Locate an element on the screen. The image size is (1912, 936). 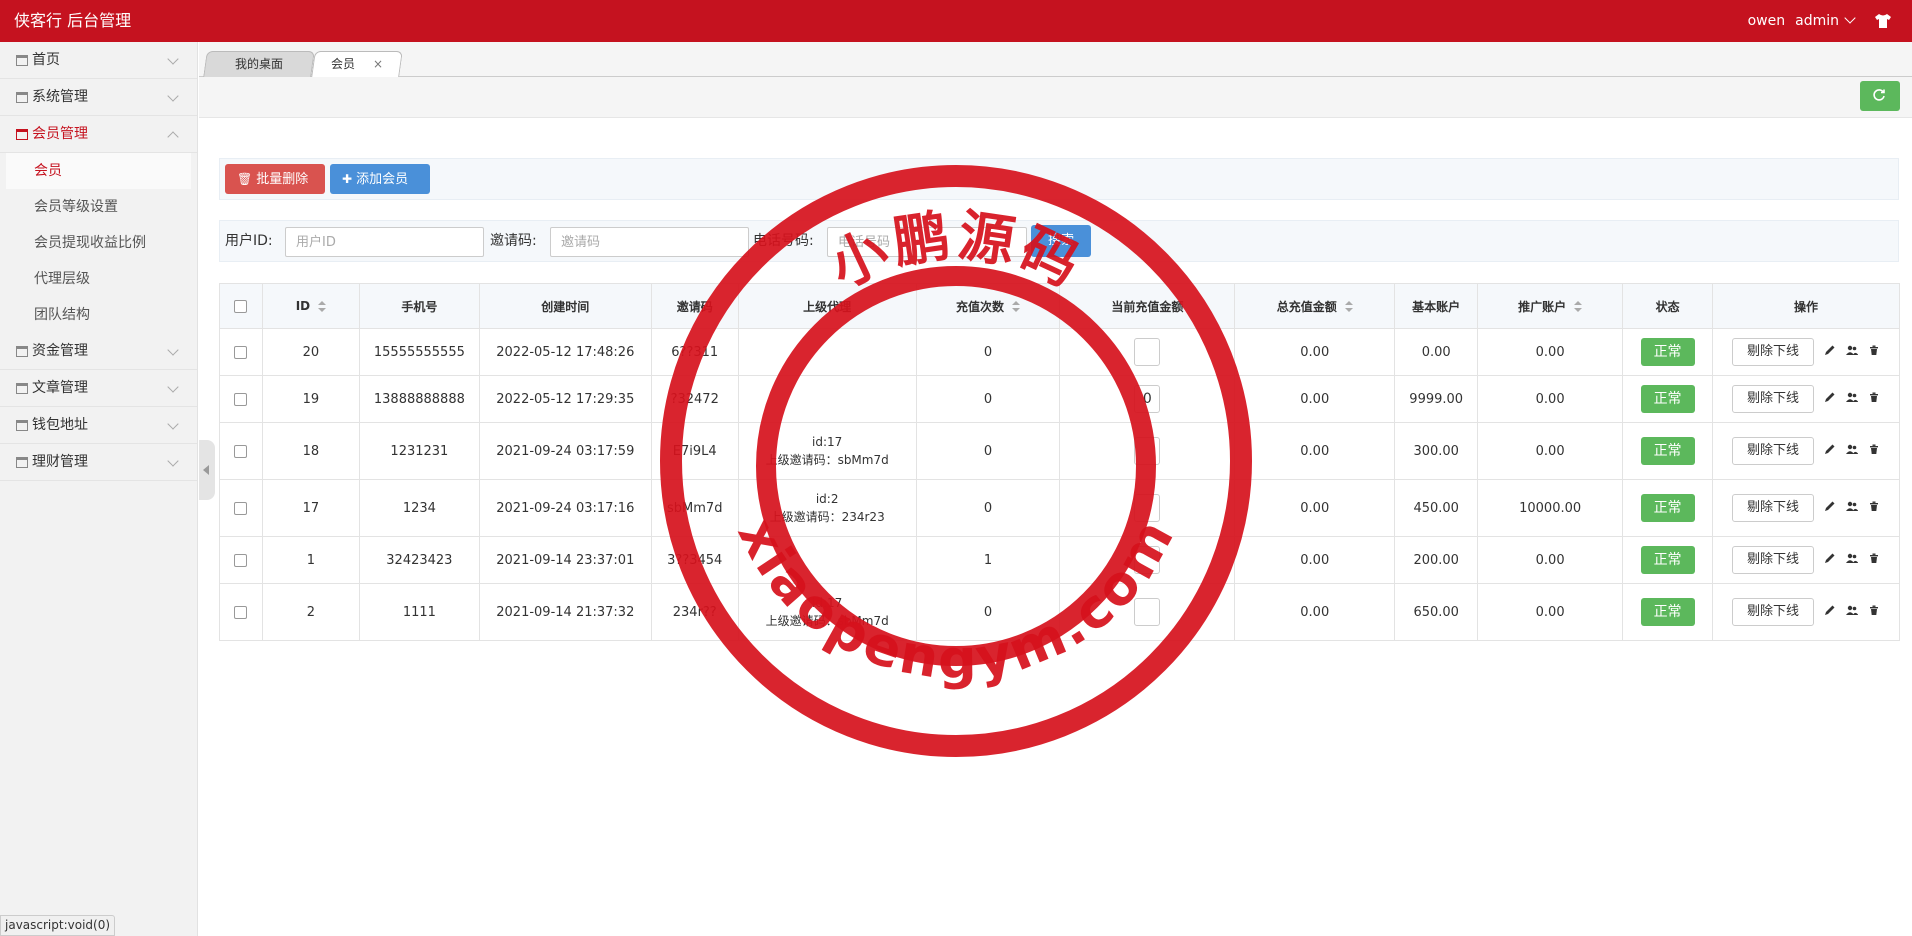
tshirt-icon is located at coordinates (1883, 21).